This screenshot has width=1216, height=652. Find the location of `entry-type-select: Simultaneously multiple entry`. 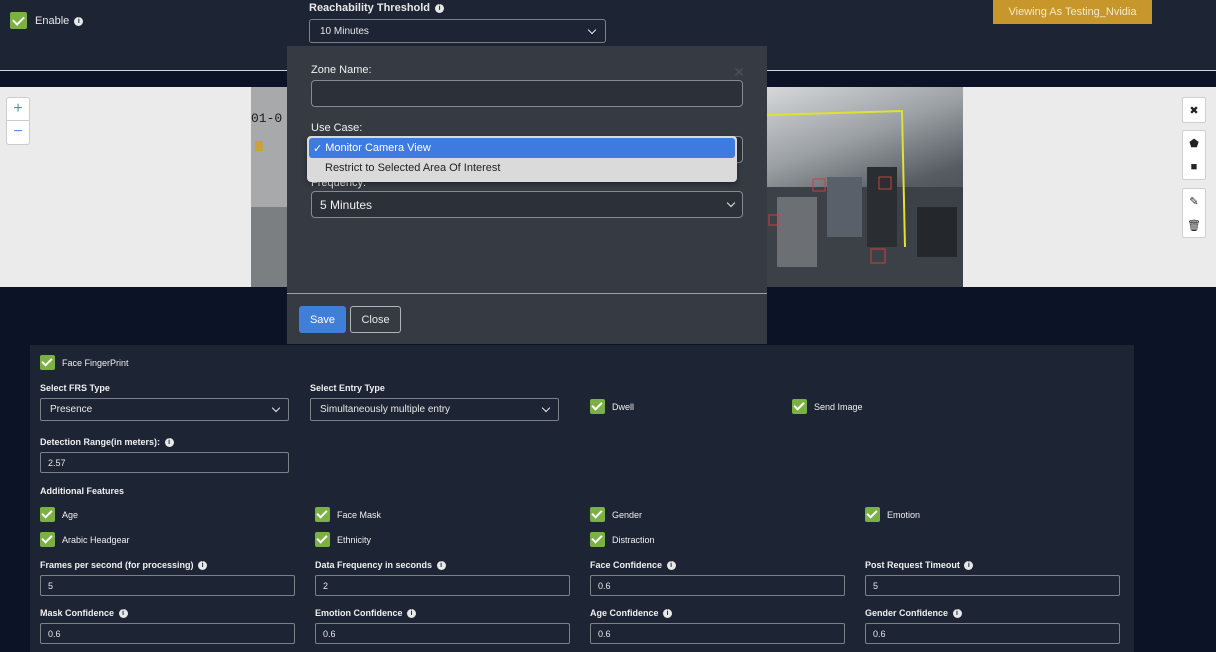

entry-type-select: Simultaneously multiple entry is located at coordinates (434, 409).